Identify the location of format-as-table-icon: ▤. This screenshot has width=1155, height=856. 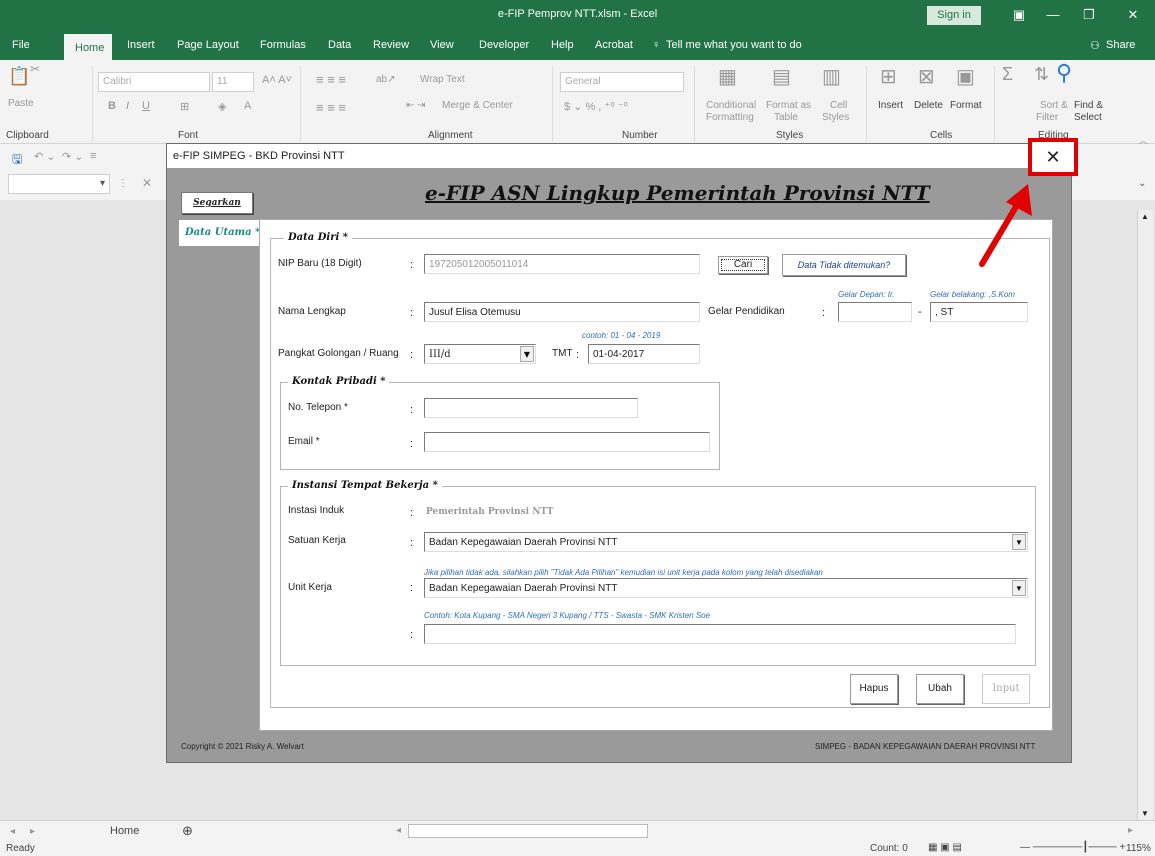
(781, 76).